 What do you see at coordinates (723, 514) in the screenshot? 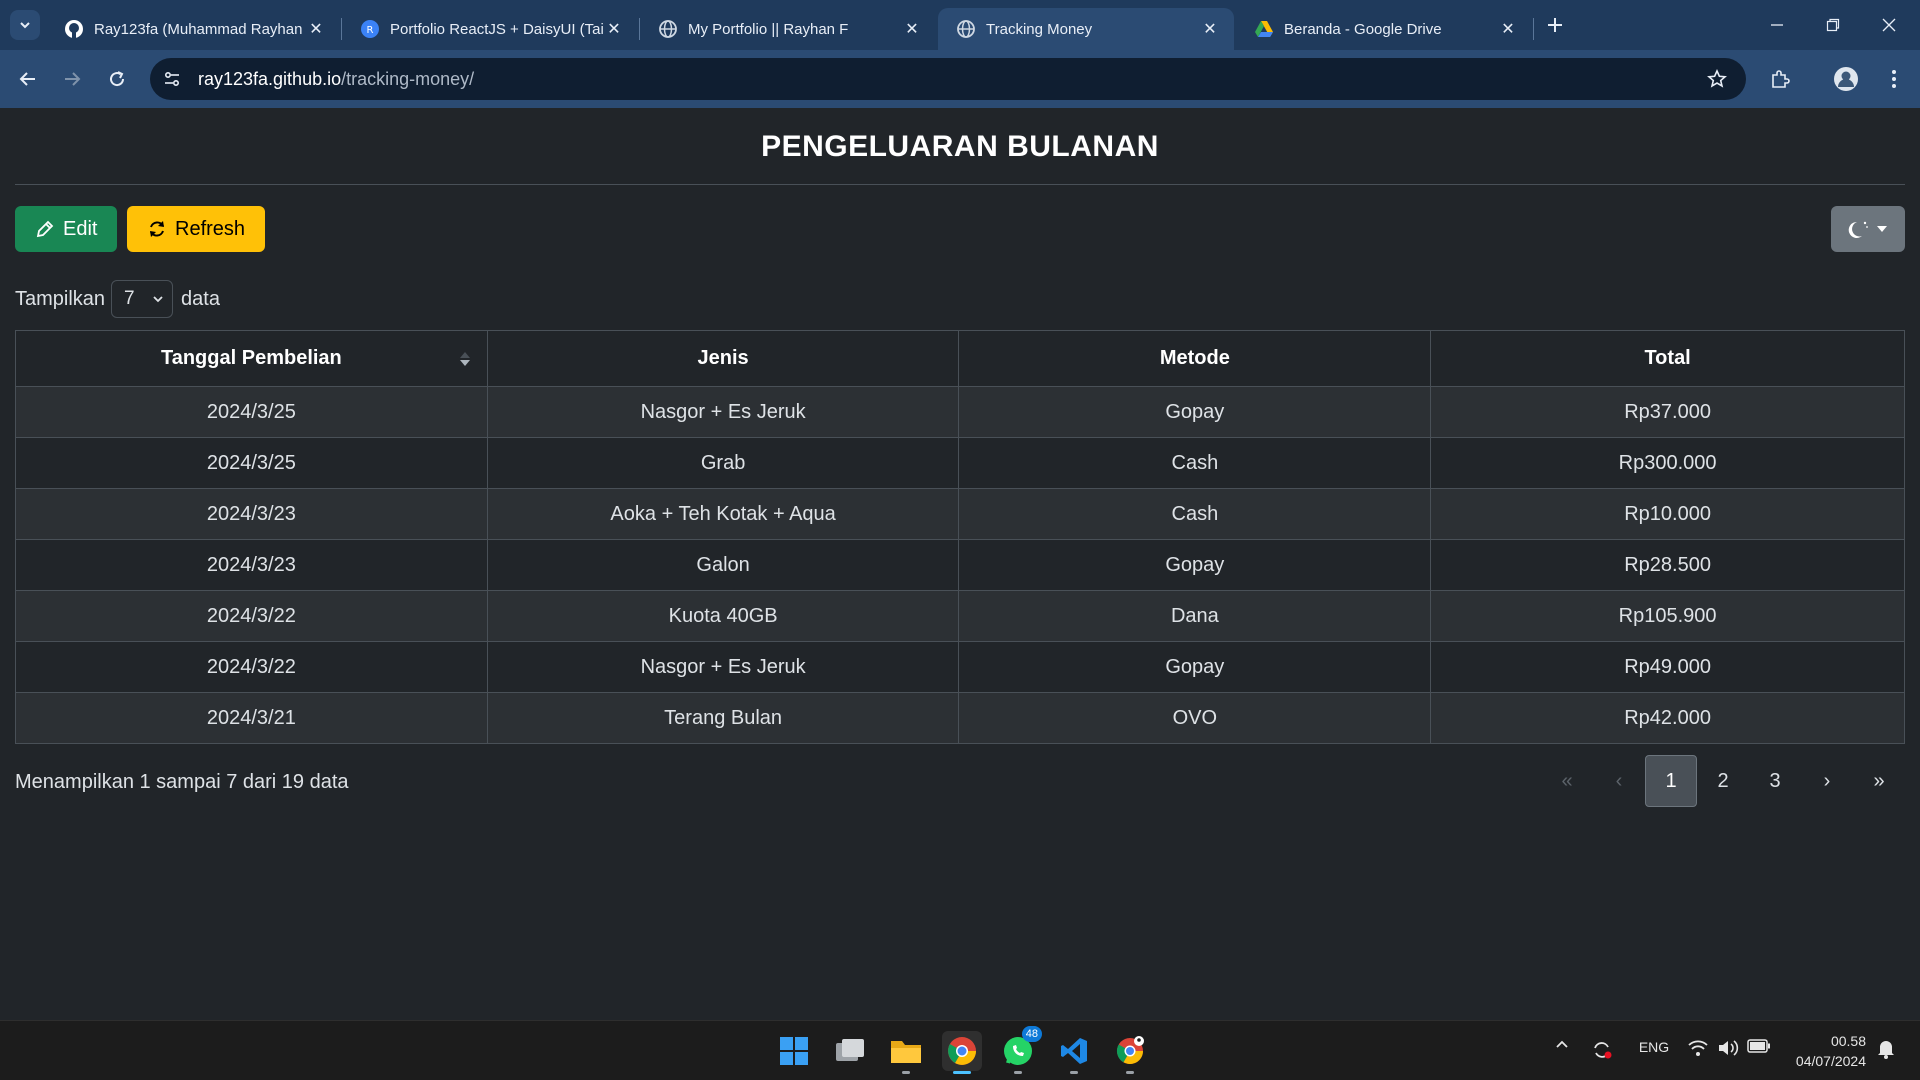
I see `cell-type: Aoka + Teh Kotak + Aqua` at bounding box center [723, 514].